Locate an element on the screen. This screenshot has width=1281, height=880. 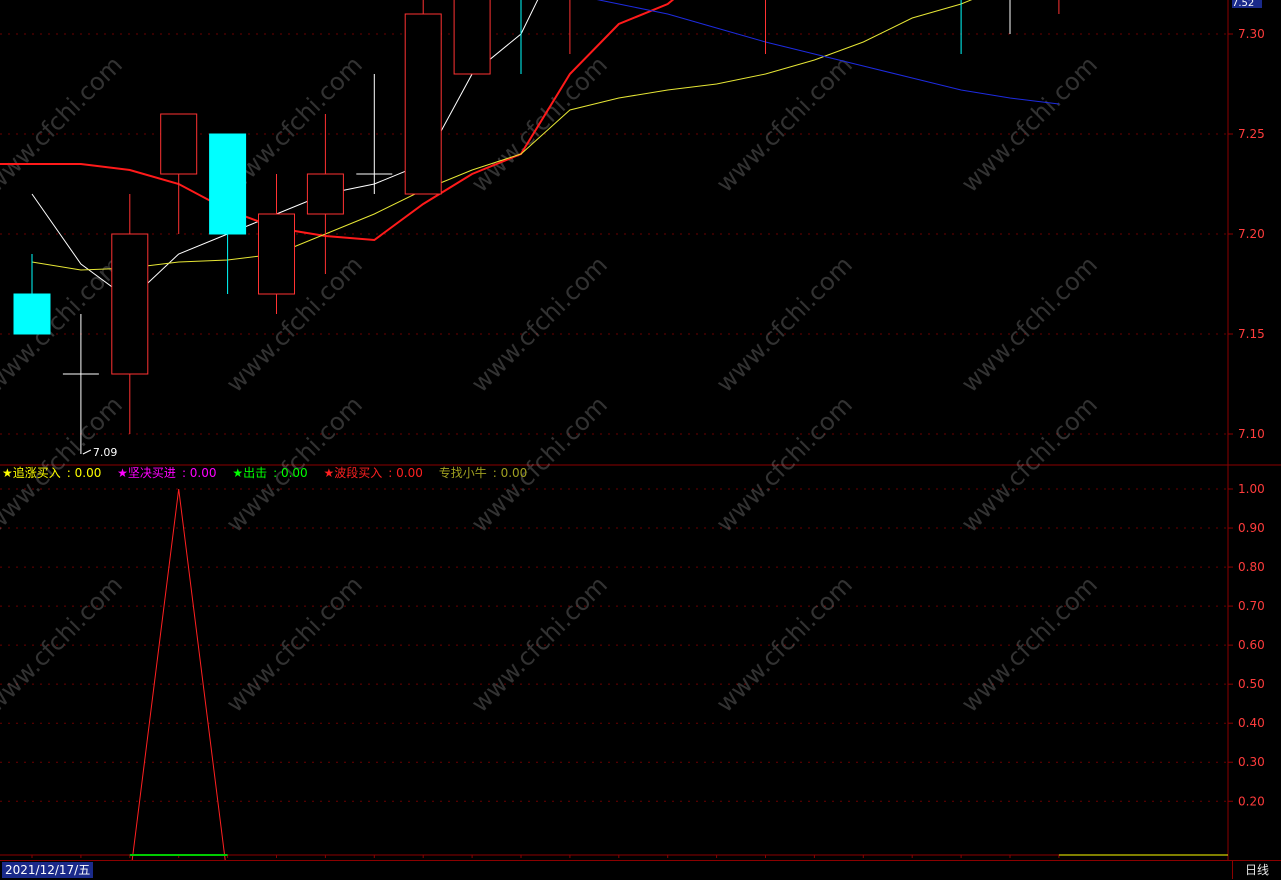
status-bar: 2021/12/17/五 日线 is located at coordinates (640, 870).